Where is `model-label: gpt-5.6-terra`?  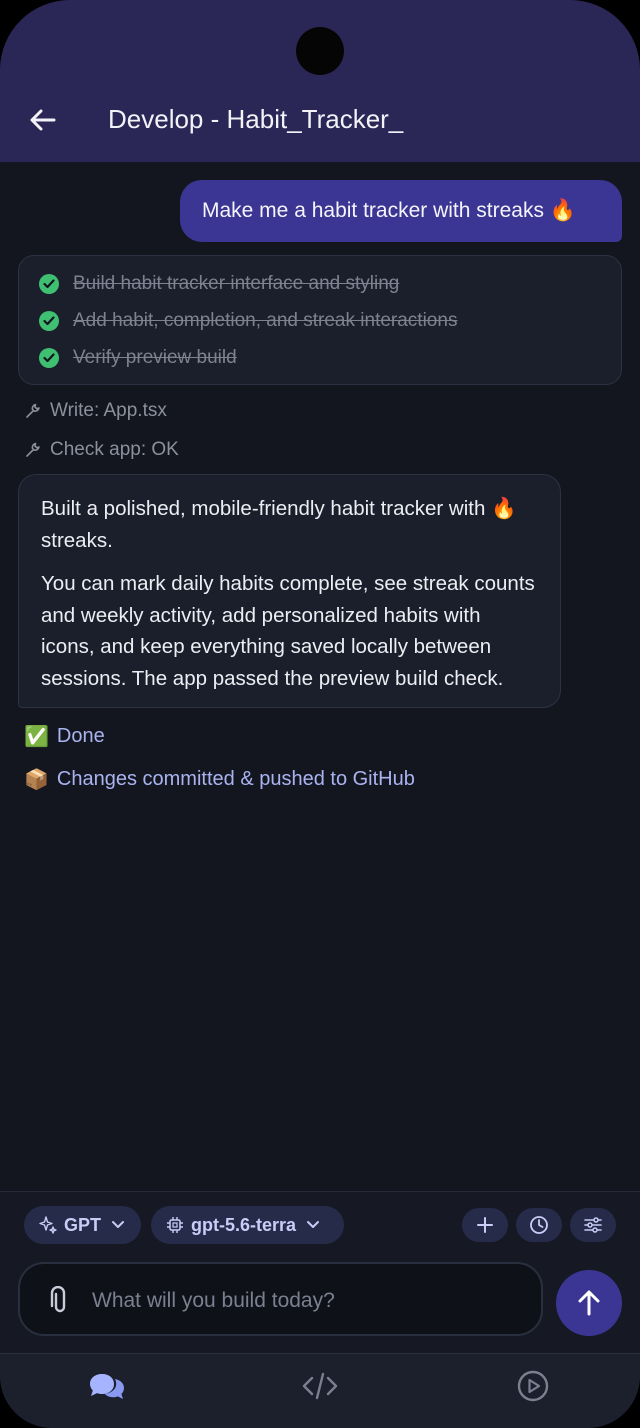 model-label: gpt-5.6-terra is located at coordinates (244, 1224).